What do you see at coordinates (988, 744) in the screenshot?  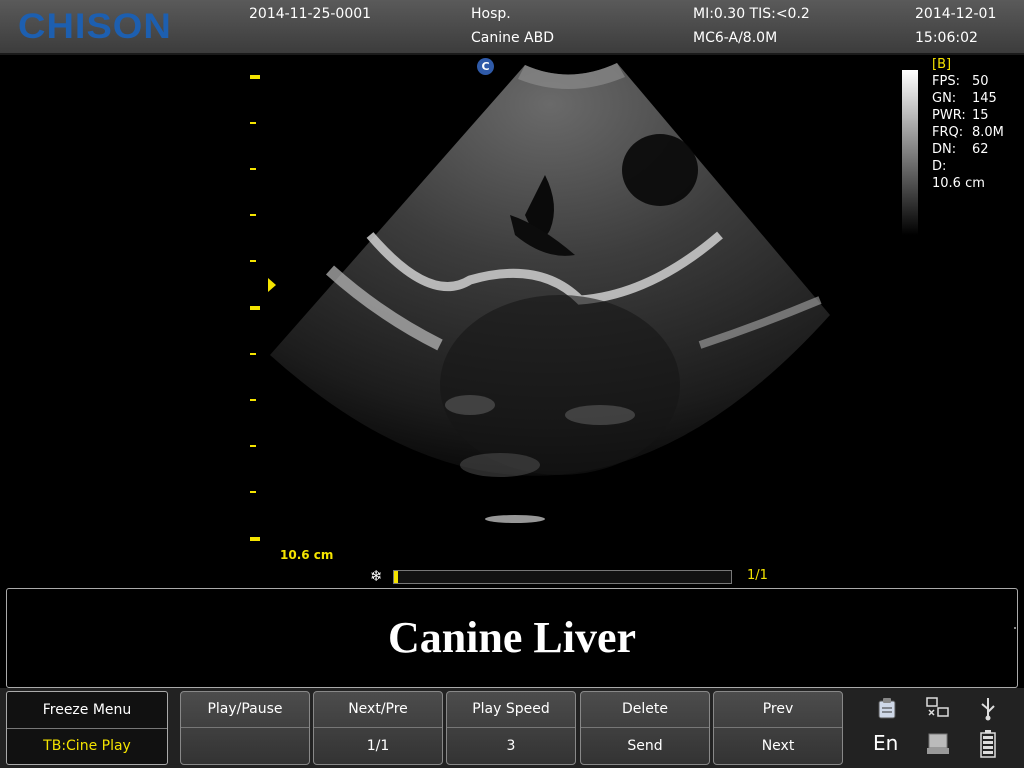 I see `battery-icon` at bounding box center [988, 744].